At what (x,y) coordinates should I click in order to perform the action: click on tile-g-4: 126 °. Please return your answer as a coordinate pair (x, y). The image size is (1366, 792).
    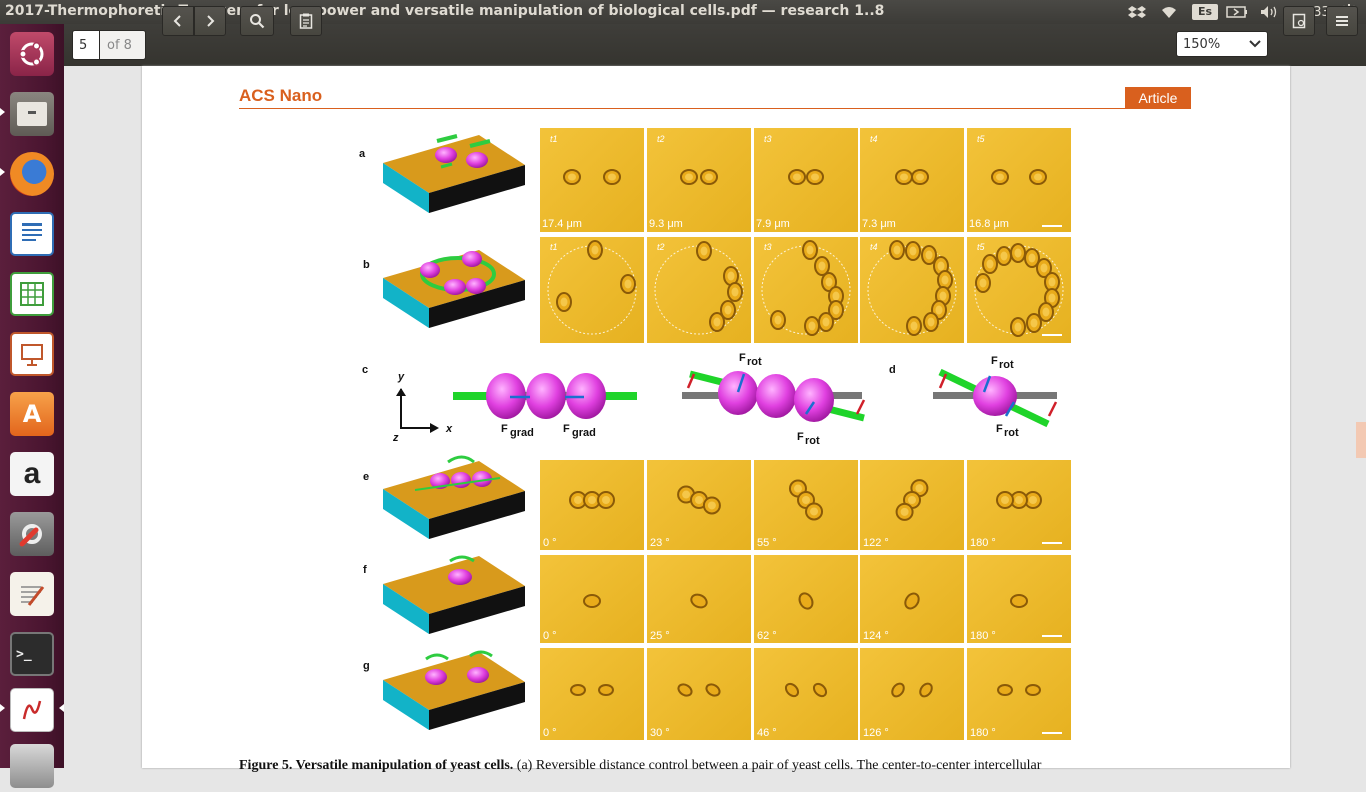
    Looking at the image, I should click on (912, 694).